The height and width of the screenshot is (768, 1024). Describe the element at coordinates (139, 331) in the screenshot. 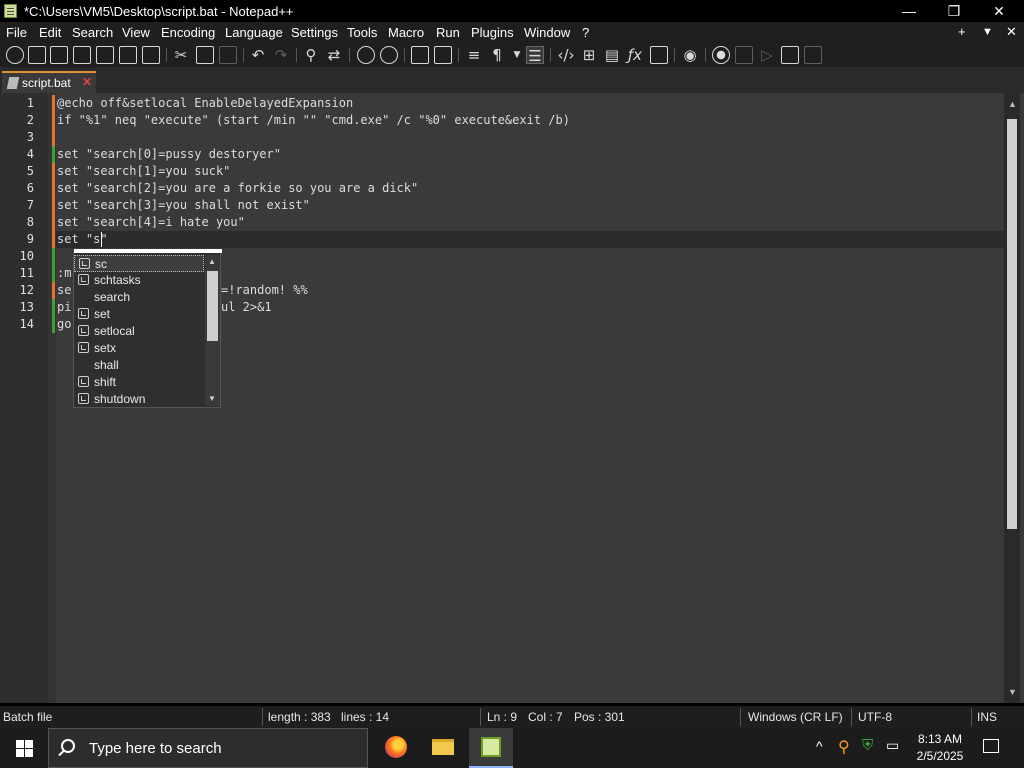

I see `autocomplete-item: setlocal` at that location.